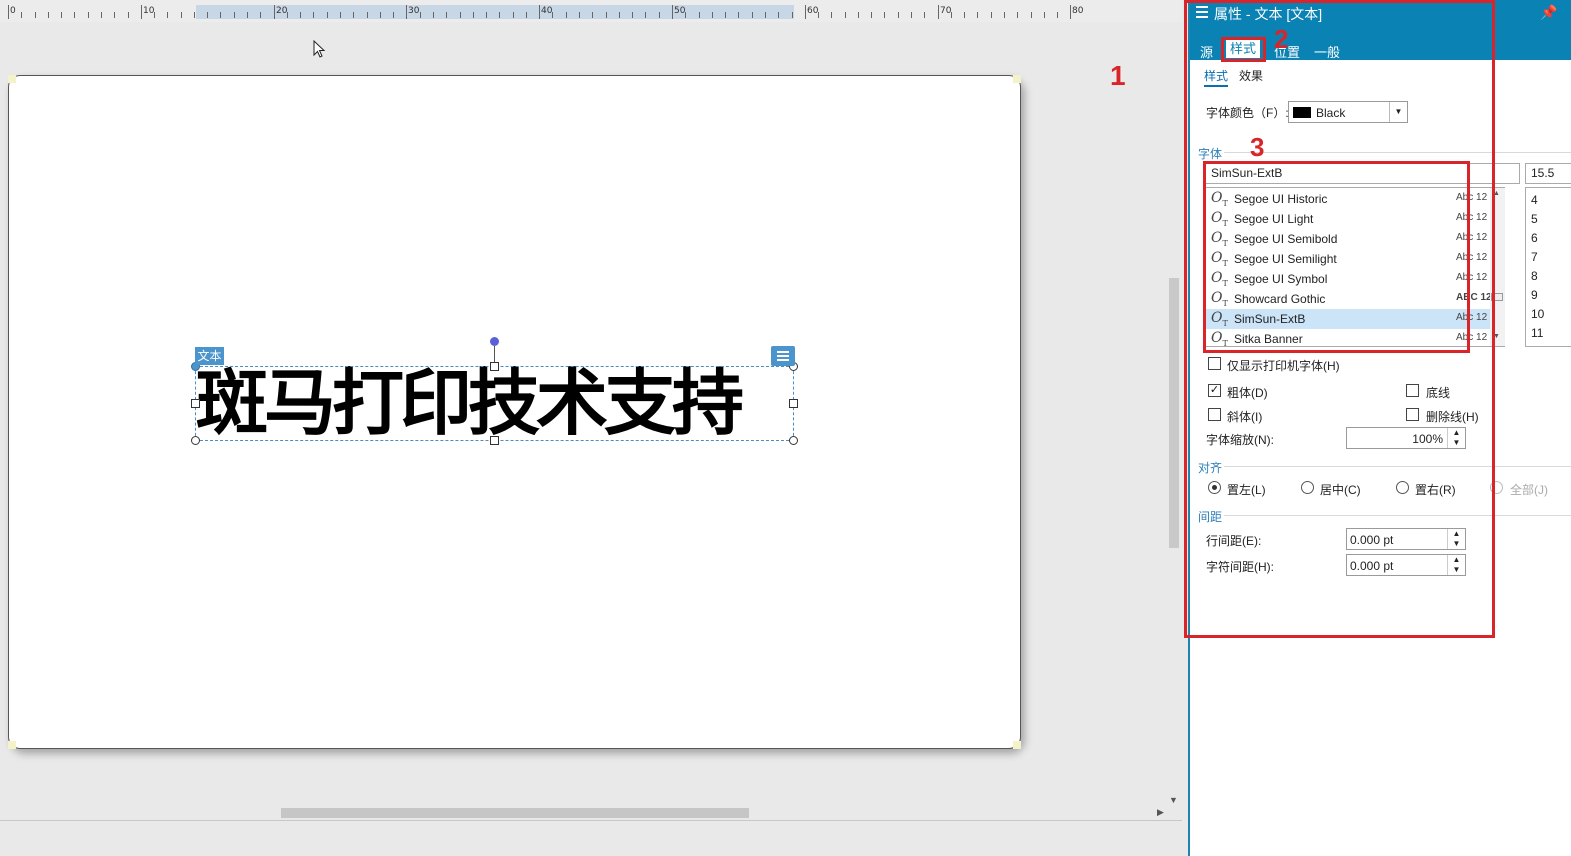  What do you see at coordinates (1534, 219) in the screenshot?
I see `font-size-list-item: 5` at bounding box center [1534, 219].